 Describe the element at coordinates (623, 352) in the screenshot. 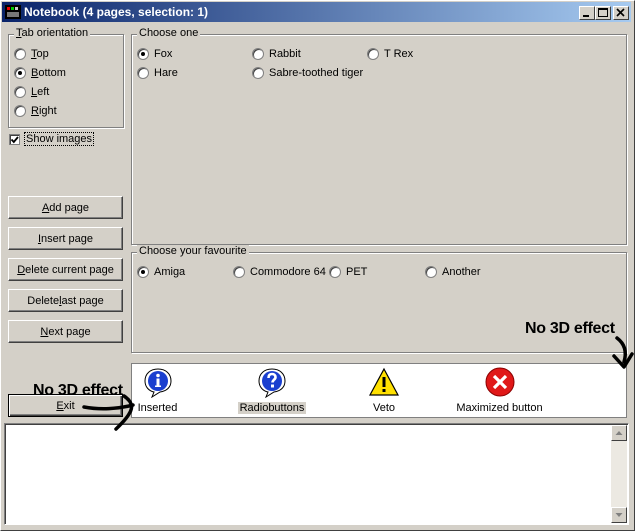

I see `arrow-icon-top-right` at that location.